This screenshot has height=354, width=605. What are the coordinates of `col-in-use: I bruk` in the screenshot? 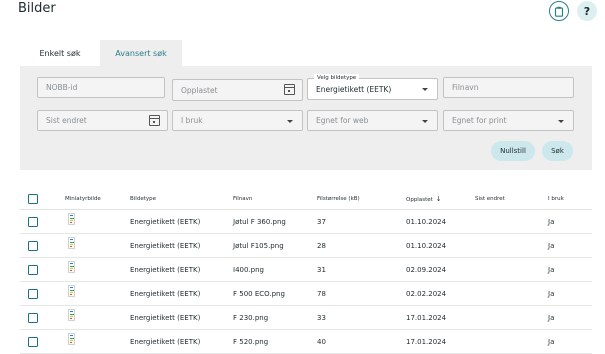 It's located at (556, 199).